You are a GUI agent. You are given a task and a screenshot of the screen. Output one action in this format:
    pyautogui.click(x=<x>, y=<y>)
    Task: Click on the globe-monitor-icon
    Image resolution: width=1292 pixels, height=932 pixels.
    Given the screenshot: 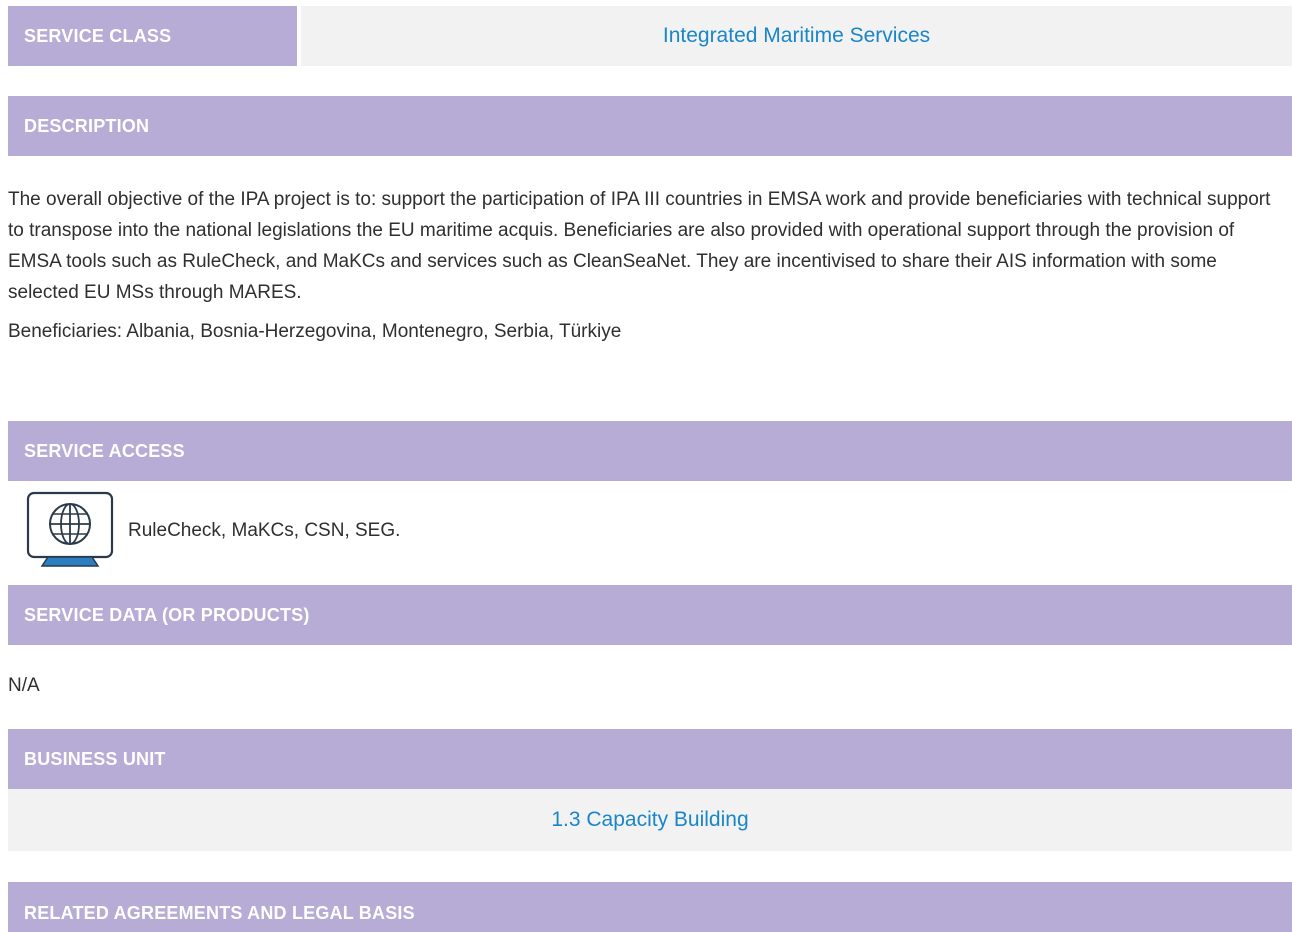 What is the action you would take?
    pyautogui.click(x=63, y=530)
    